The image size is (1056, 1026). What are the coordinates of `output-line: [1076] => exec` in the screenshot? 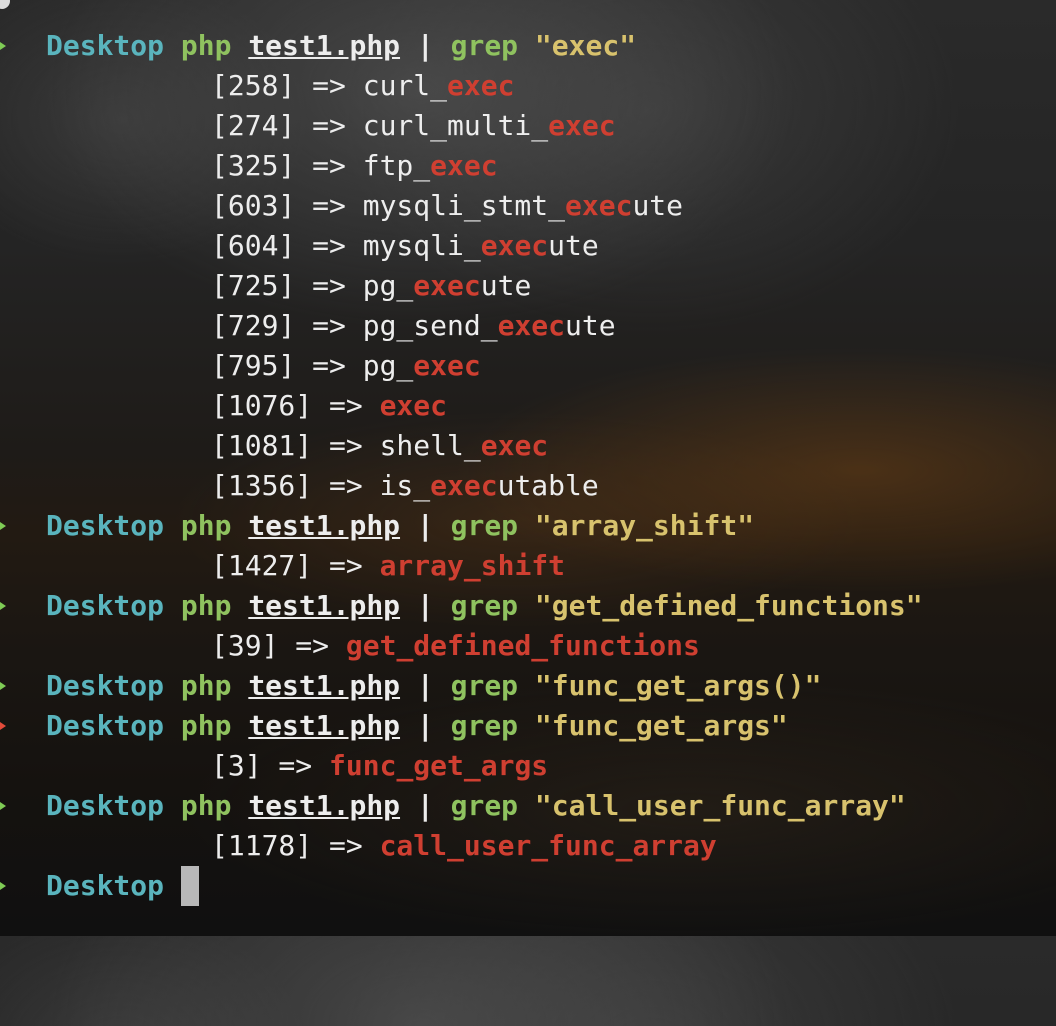 It's located at (528, 406).